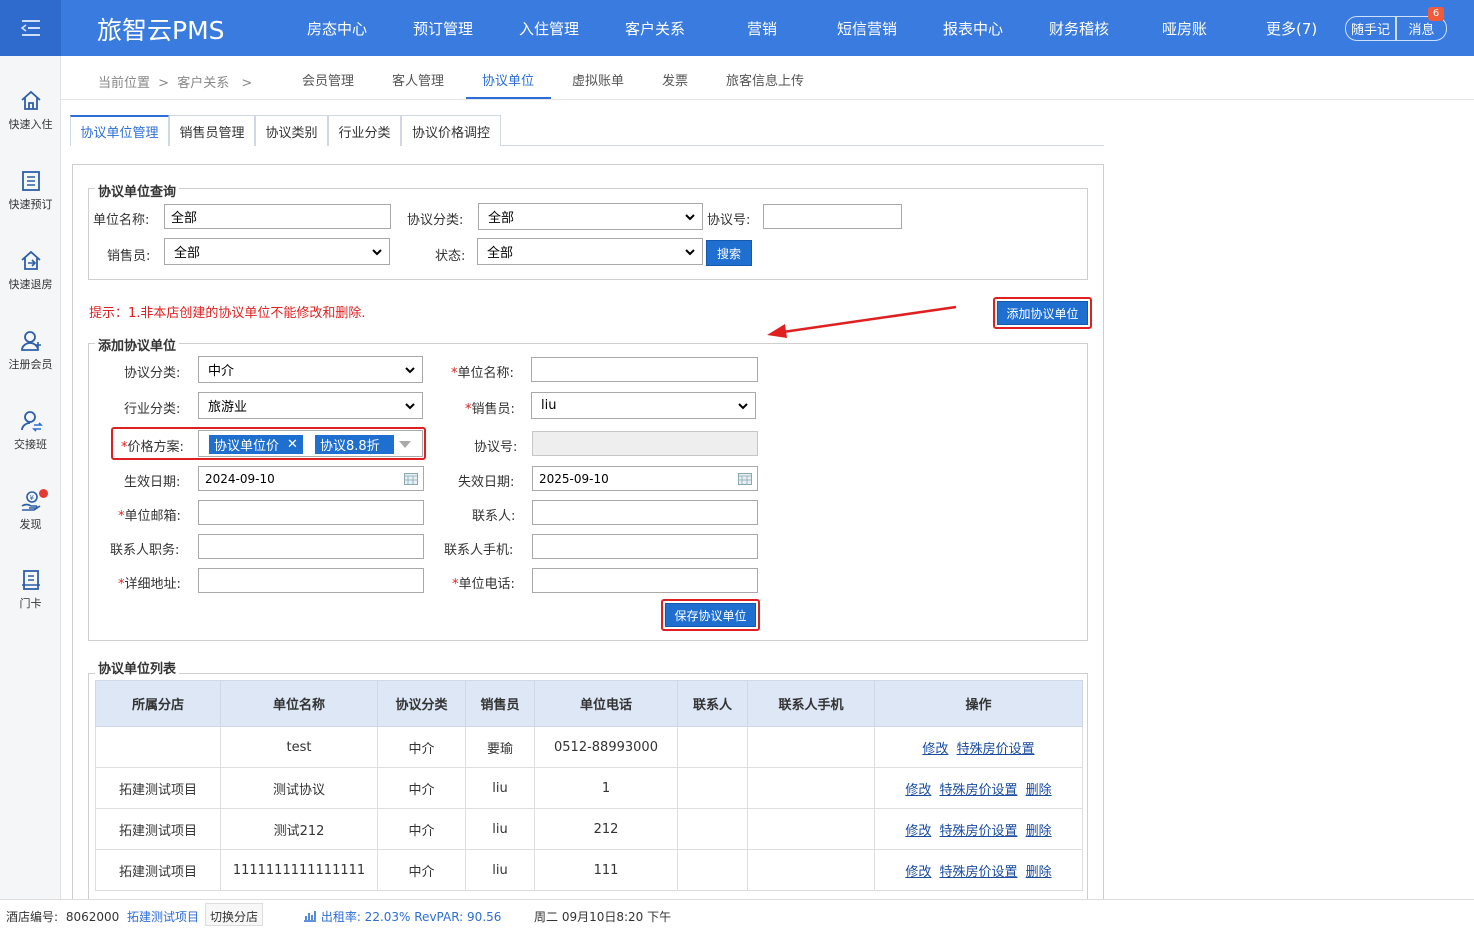 The height and width of the screenshot is (929, 1474). I want to click on cell-unit-name: test, so click(299, 747).